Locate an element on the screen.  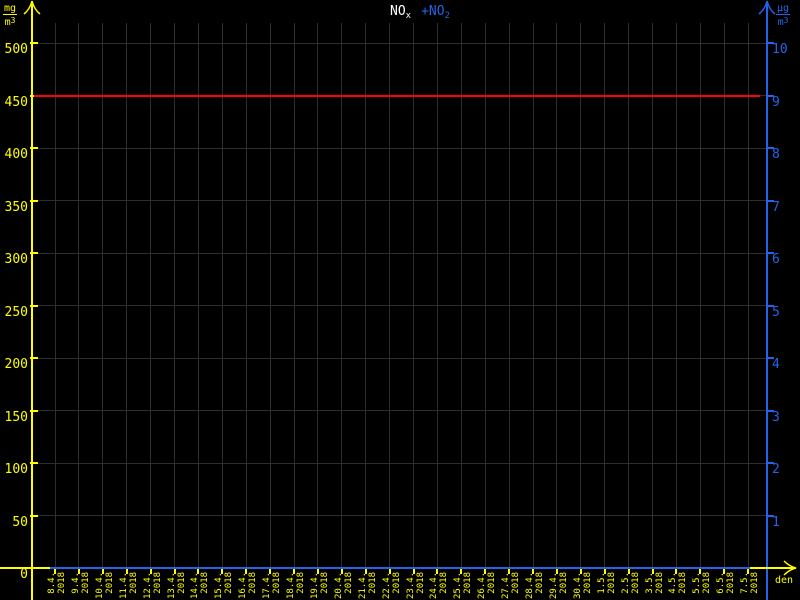
right-axis-tick-label: 7 is located at coordinates (776, 207).